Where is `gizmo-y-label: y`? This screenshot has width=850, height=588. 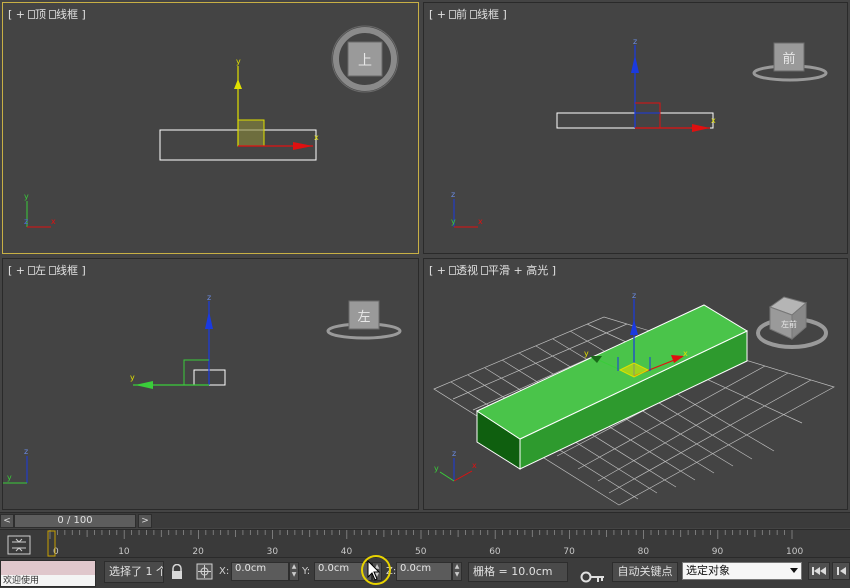
gizmo-y-label: y is located at coordinates (586, 353).